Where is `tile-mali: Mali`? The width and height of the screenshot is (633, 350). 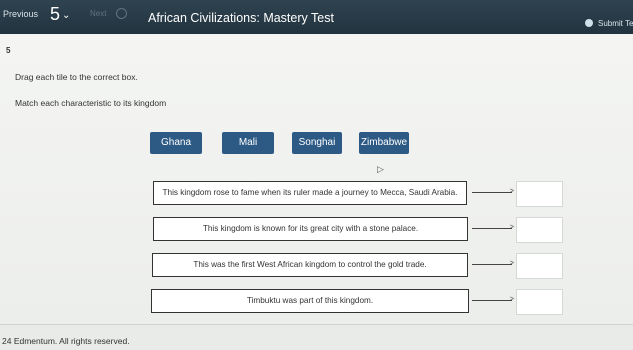
tile-mali: Mali is located at coordinates (248, 143).